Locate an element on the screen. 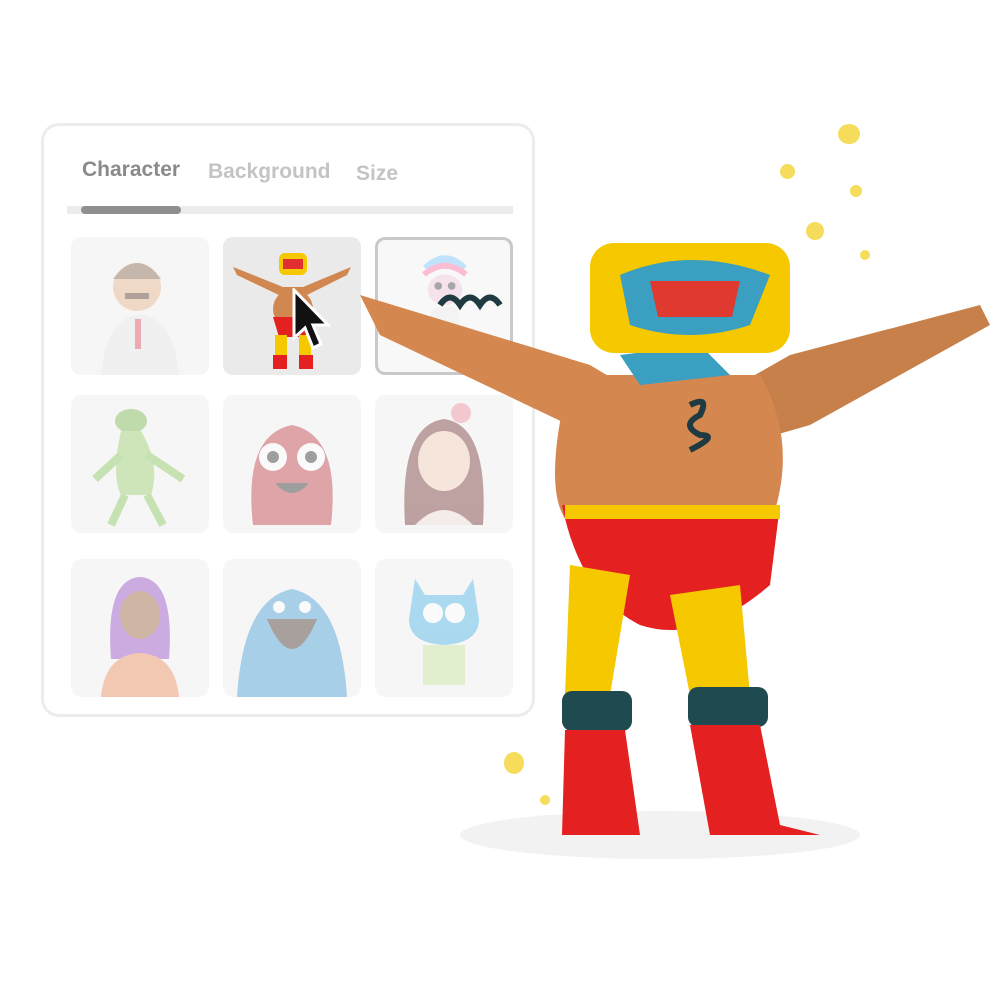  tab-size: Size is located at coordinates (377, 174).